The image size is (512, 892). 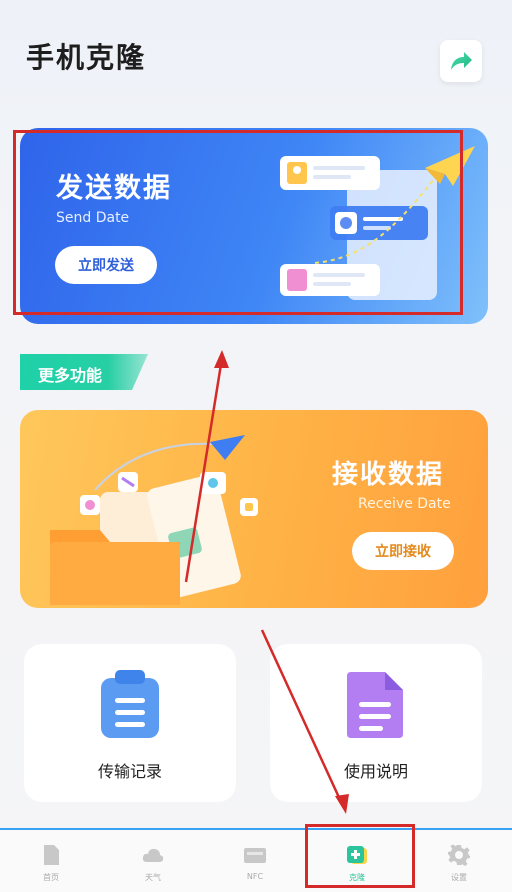 I want to click on user-guide-tile: 使用说明, so click(x=376, y=723).